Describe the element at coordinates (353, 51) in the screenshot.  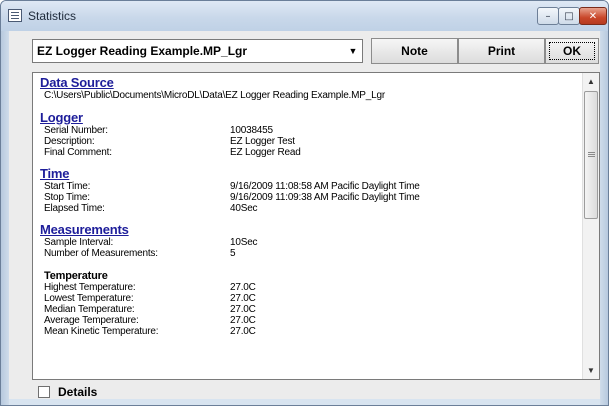
I see `chevron-down-icon: ▼` at that location.